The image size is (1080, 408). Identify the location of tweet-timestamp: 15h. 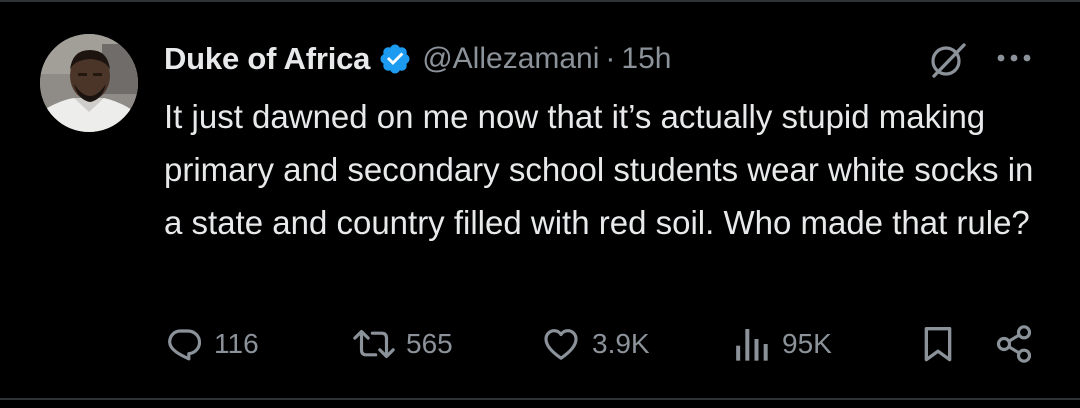
(646, 59).